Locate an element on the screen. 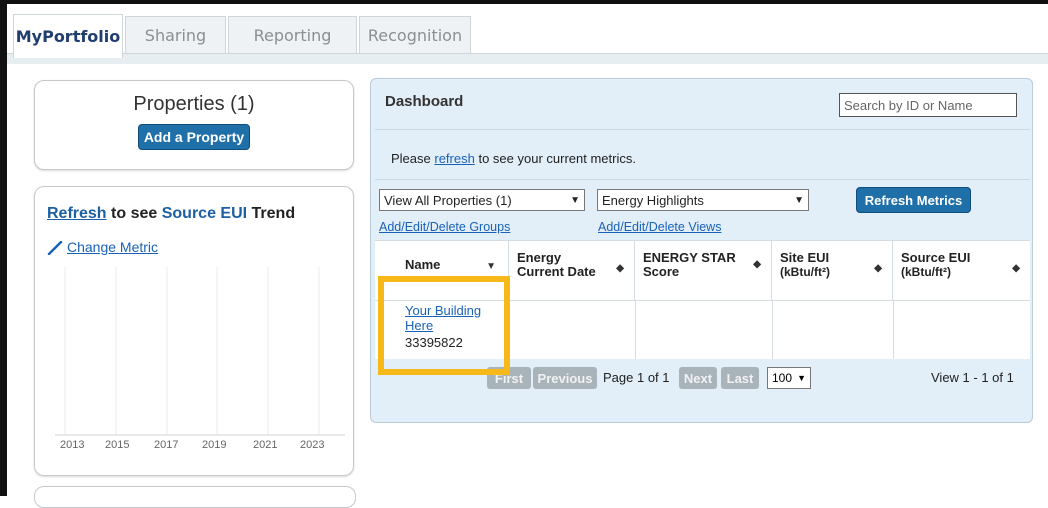 Image resolution: width=1048 pixels, height=508 pixels. tab-reporting: Reporting is located at coordinates (292, 35).